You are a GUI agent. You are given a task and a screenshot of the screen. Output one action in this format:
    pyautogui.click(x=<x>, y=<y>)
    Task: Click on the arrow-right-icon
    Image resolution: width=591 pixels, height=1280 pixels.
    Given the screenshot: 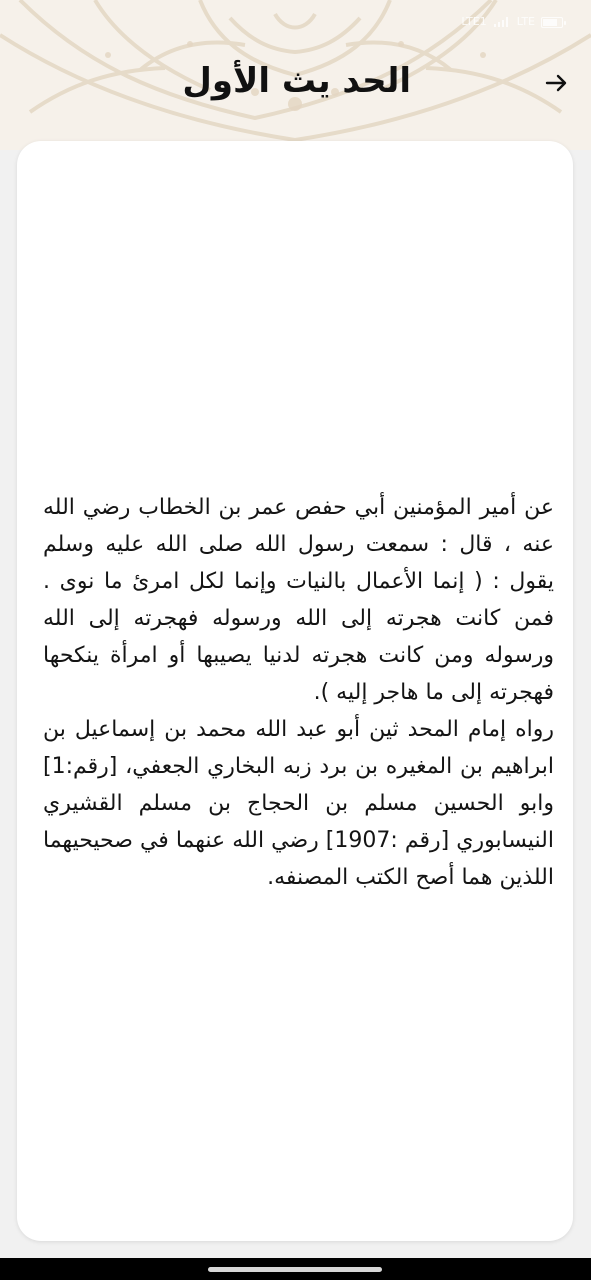 What is the action you would take?
    pyautogui.click(x=556, y=83)
    